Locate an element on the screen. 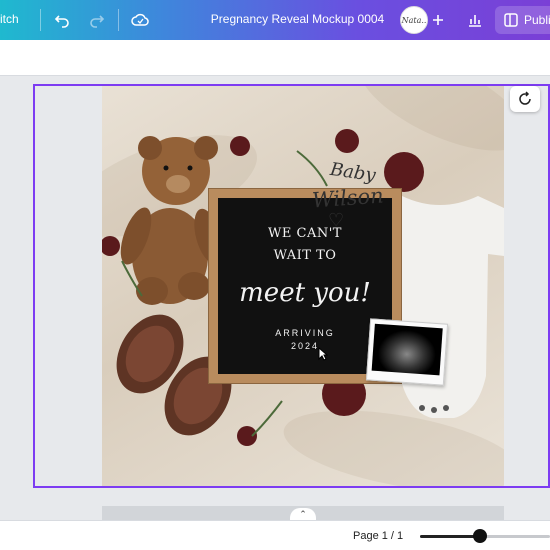 This screenshot has width=550, height=550. chevron-up-icon: ⌃ is located at coordinates (303, 514).